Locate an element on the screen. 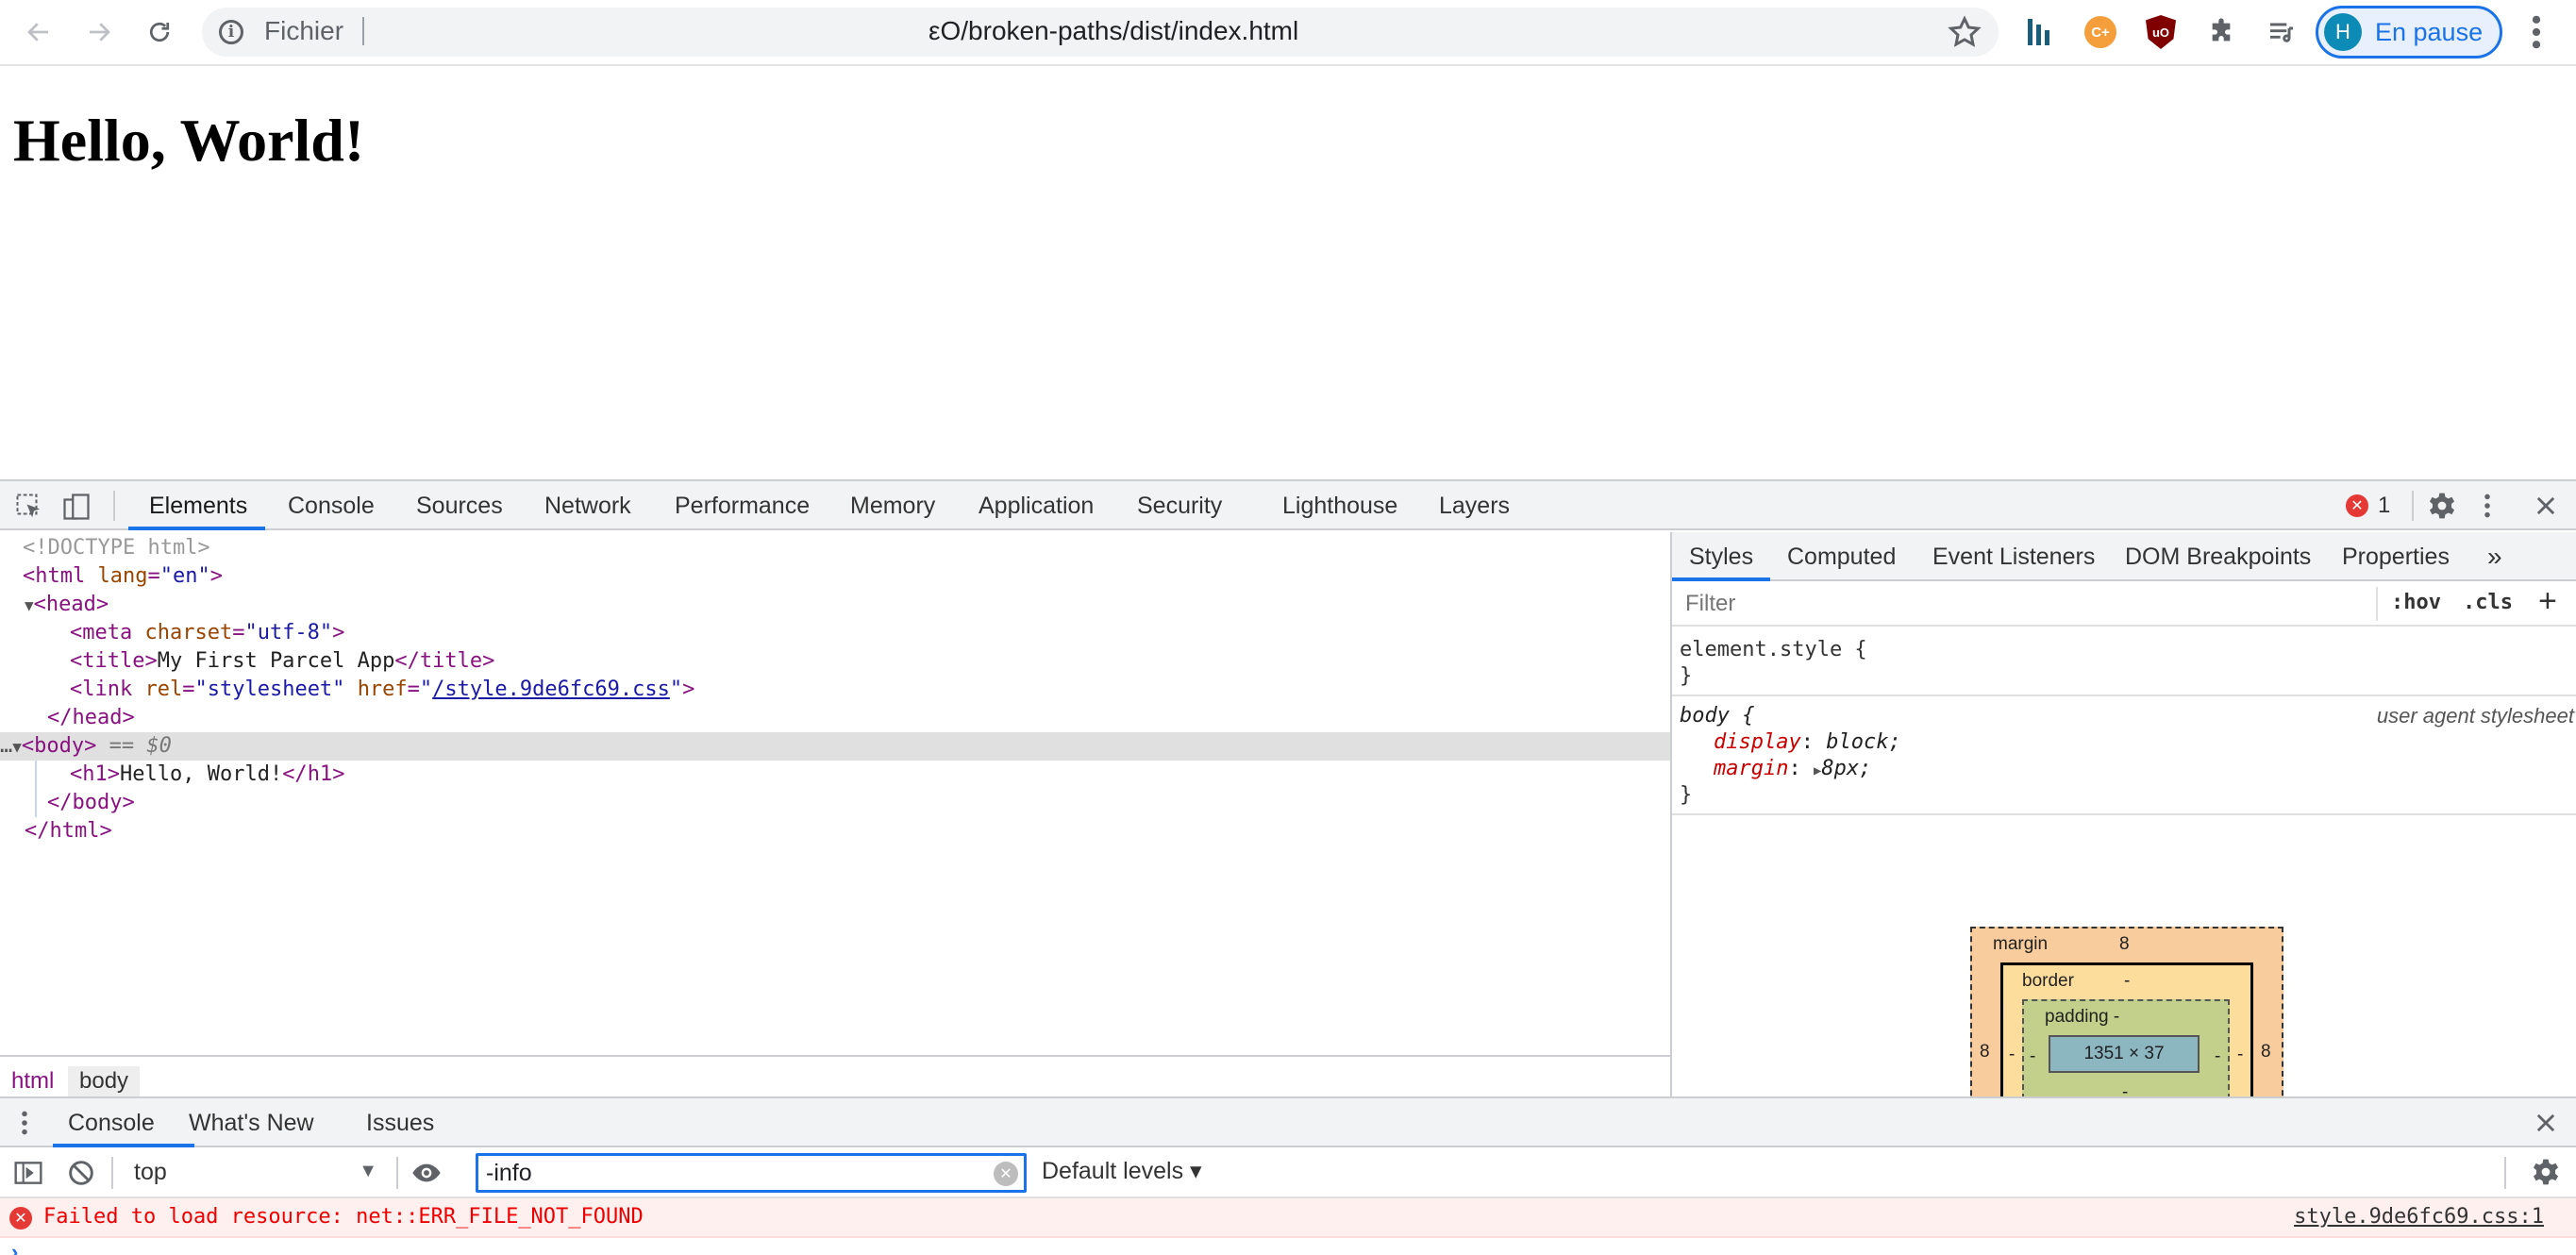 The height and width of the screenshot is (1255, 2576). url-text: εO/broken-paths/dist/index.html is located at coordinates (1113, 31).